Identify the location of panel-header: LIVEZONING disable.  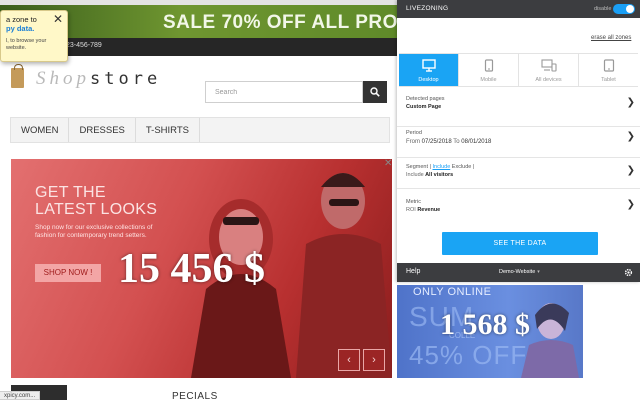
(518, 9).